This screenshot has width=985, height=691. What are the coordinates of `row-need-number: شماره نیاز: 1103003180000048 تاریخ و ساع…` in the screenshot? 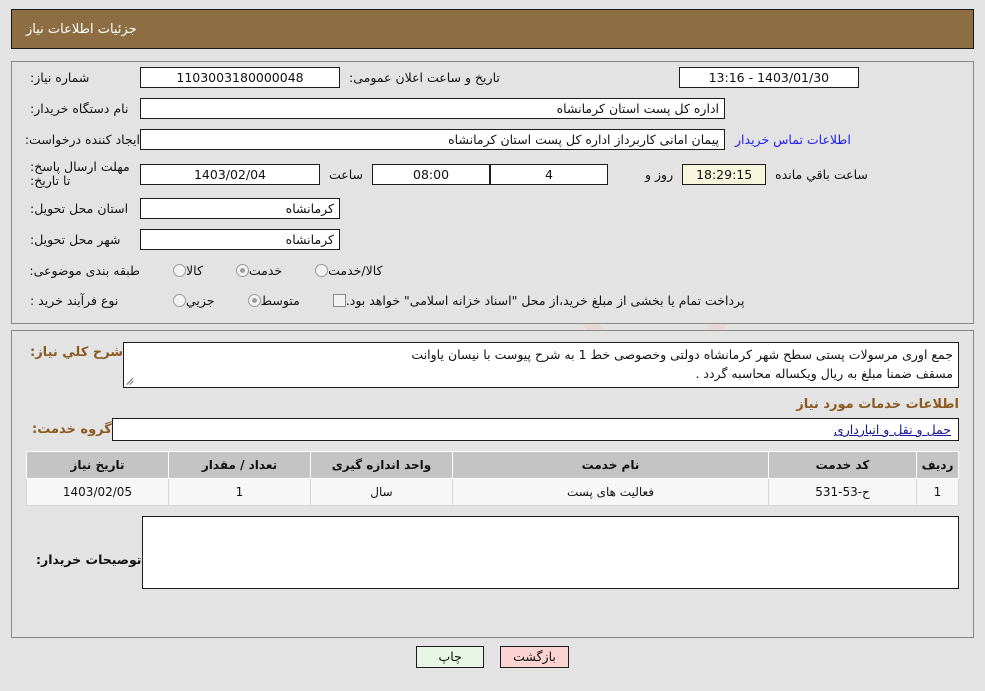 It's located at (492, 77).